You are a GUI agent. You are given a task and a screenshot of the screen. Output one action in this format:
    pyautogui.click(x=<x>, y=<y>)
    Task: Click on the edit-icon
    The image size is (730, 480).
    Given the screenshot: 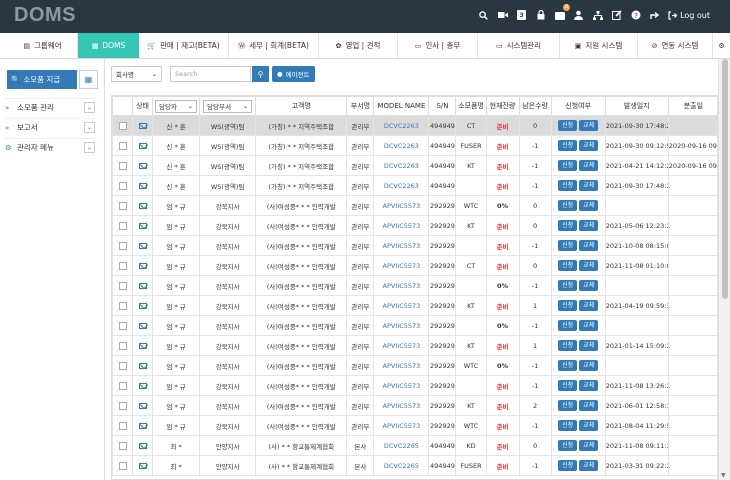 What is the action you would take?
    pyautogui.click(x=616, y=15)
    